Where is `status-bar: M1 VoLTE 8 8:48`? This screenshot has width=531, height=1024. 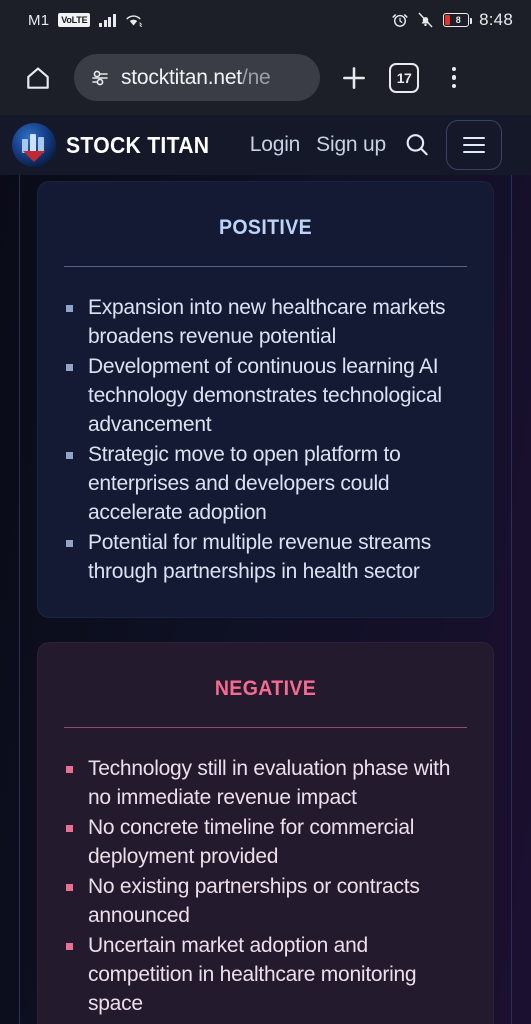
status-bar: M1 VoLTE 8 8:48 is located at coordinates (265, 20).